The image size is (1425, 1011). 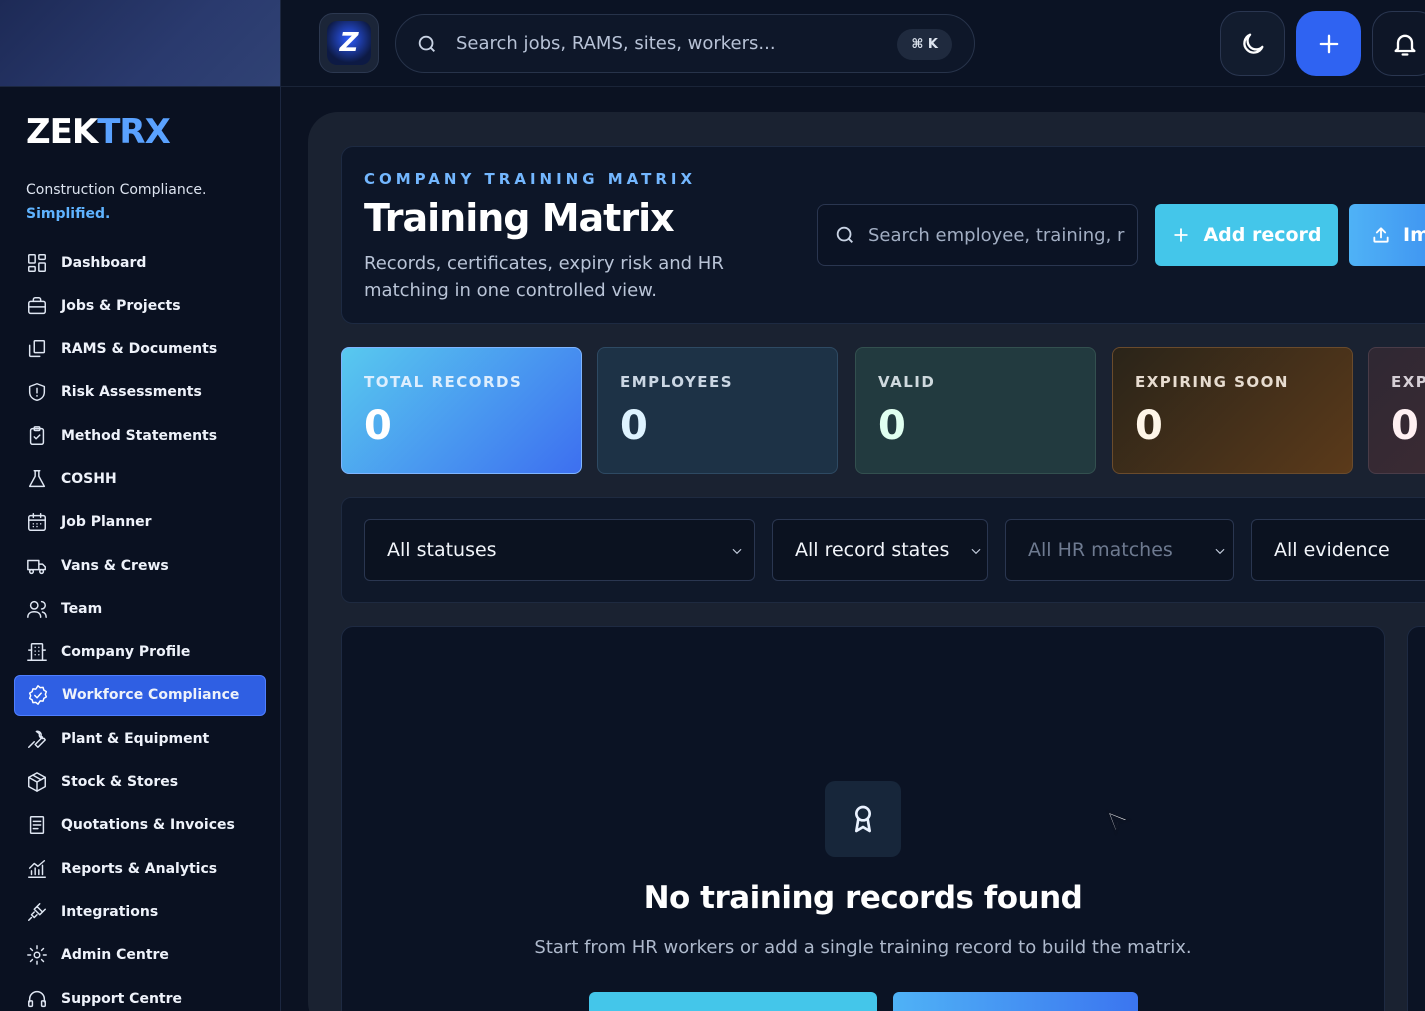 I want to click on headset-icon, so click(x=37, y=998).